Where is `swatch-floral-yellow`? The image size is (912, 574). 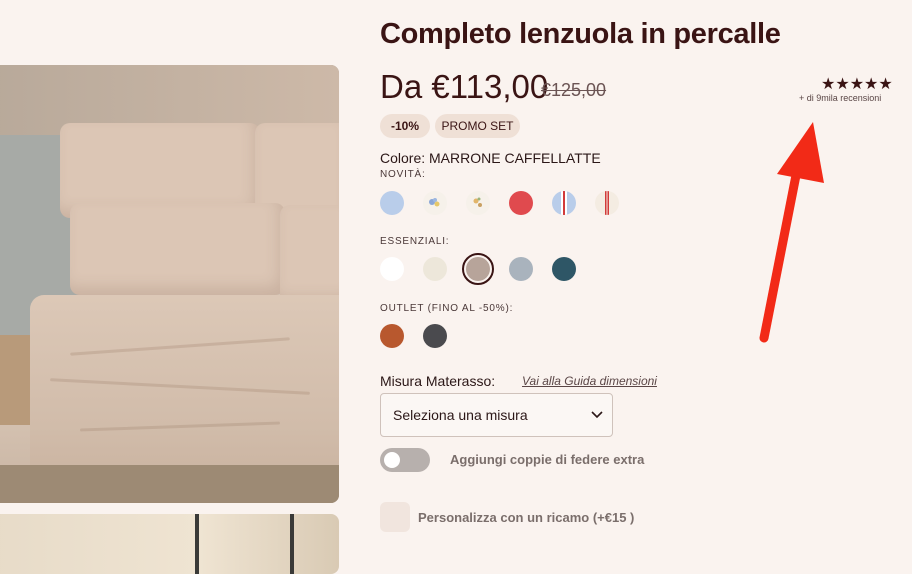
swatch-floral-yellow is located at coordinates (478, 203).